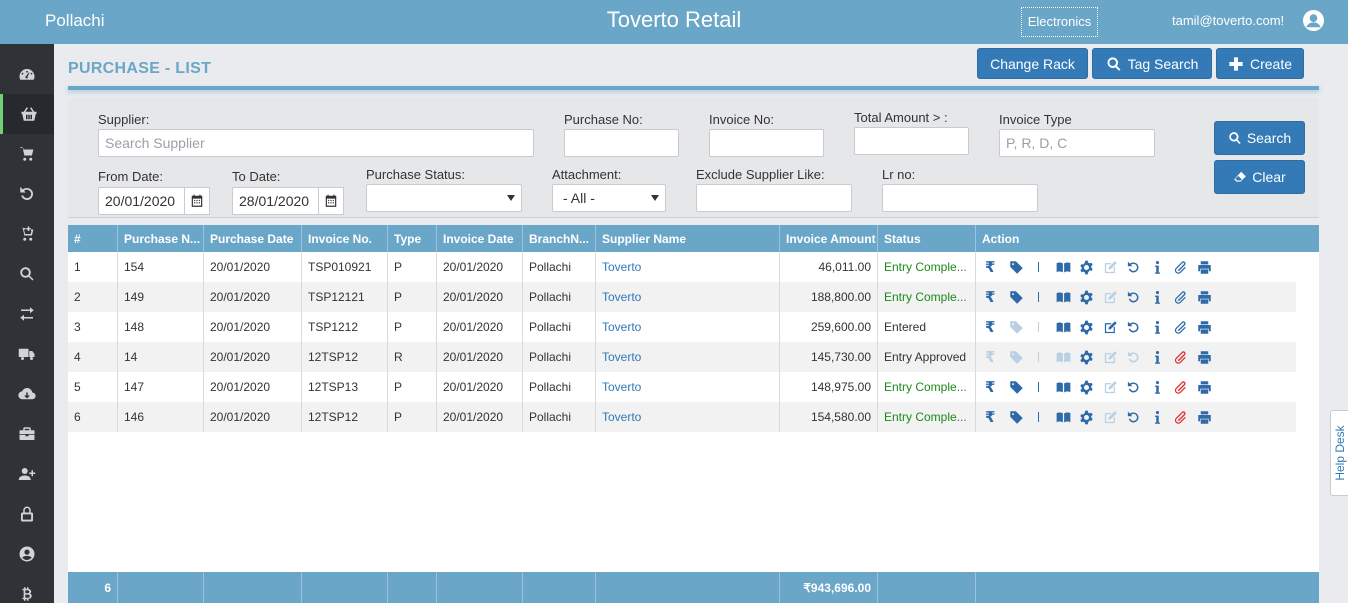 The image size is (1348, 603). I want to click on col-status: Status, so click(927, 238).